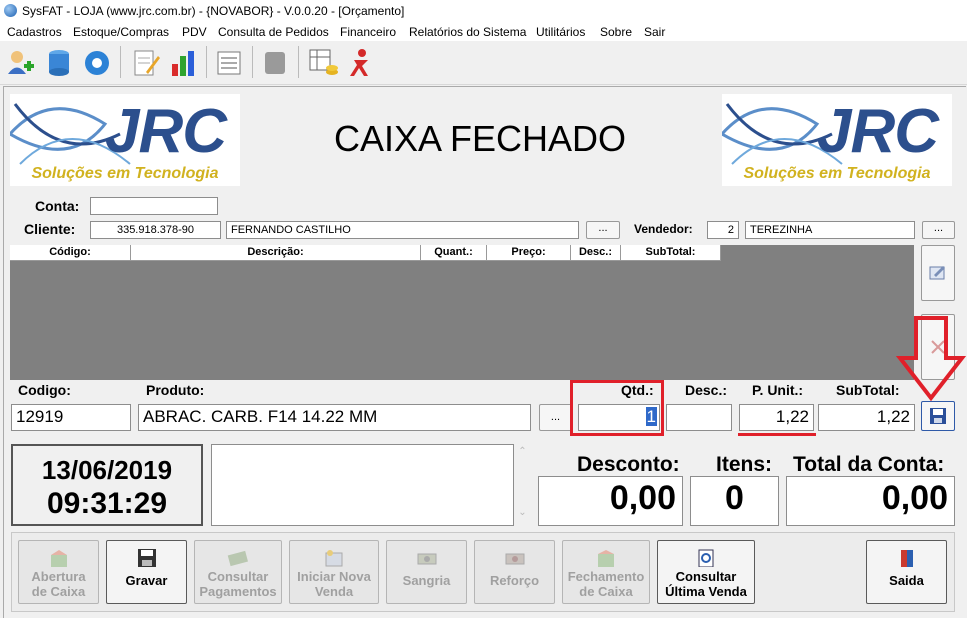 This screenshot has height=618, width=967. Describe the element at coordinates (706, 390) in the screenshot. I see `desc-label: Desc.:` at that location.